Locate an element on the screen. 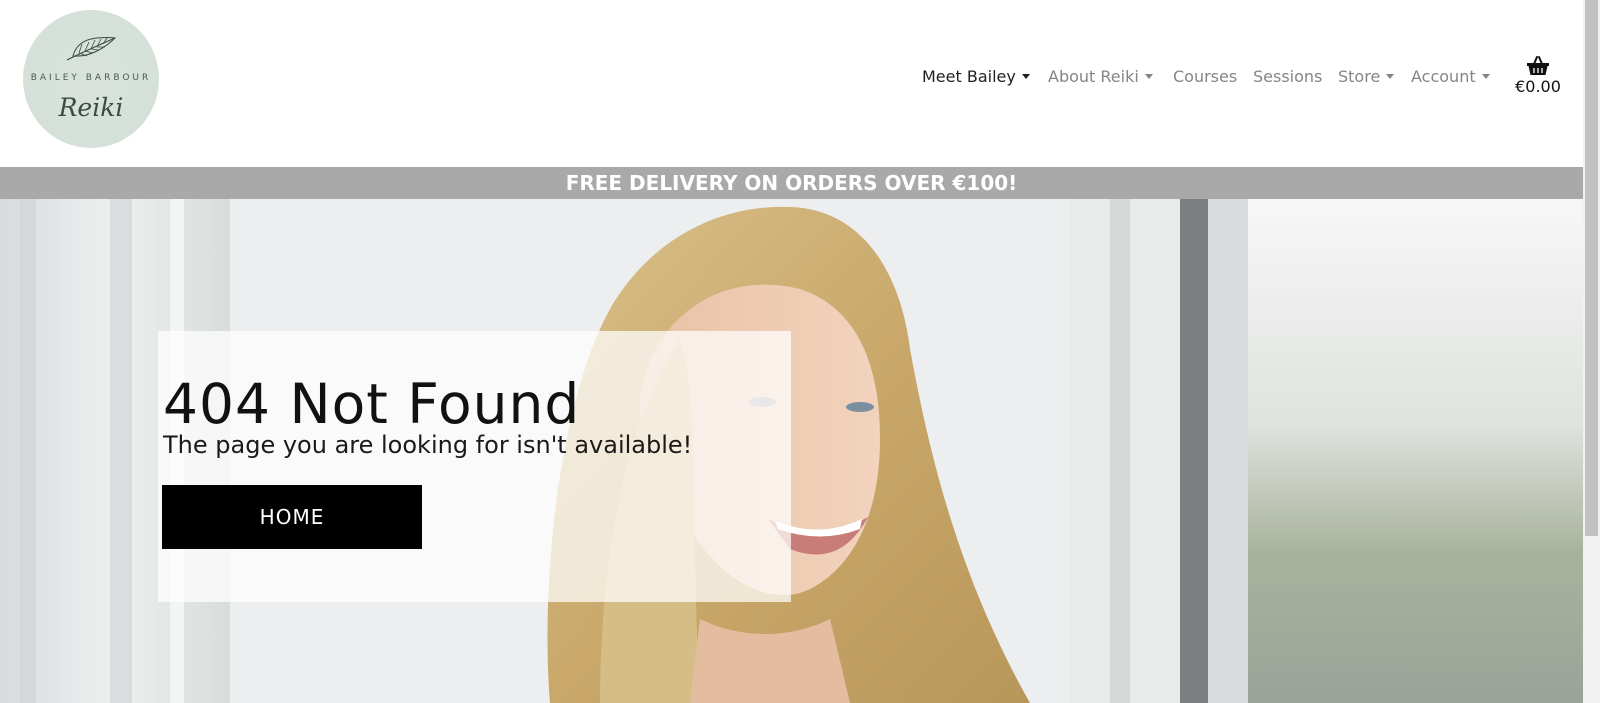  nav-item-meet-bailey: Meet Bailey is located at coordinates (976, 76).